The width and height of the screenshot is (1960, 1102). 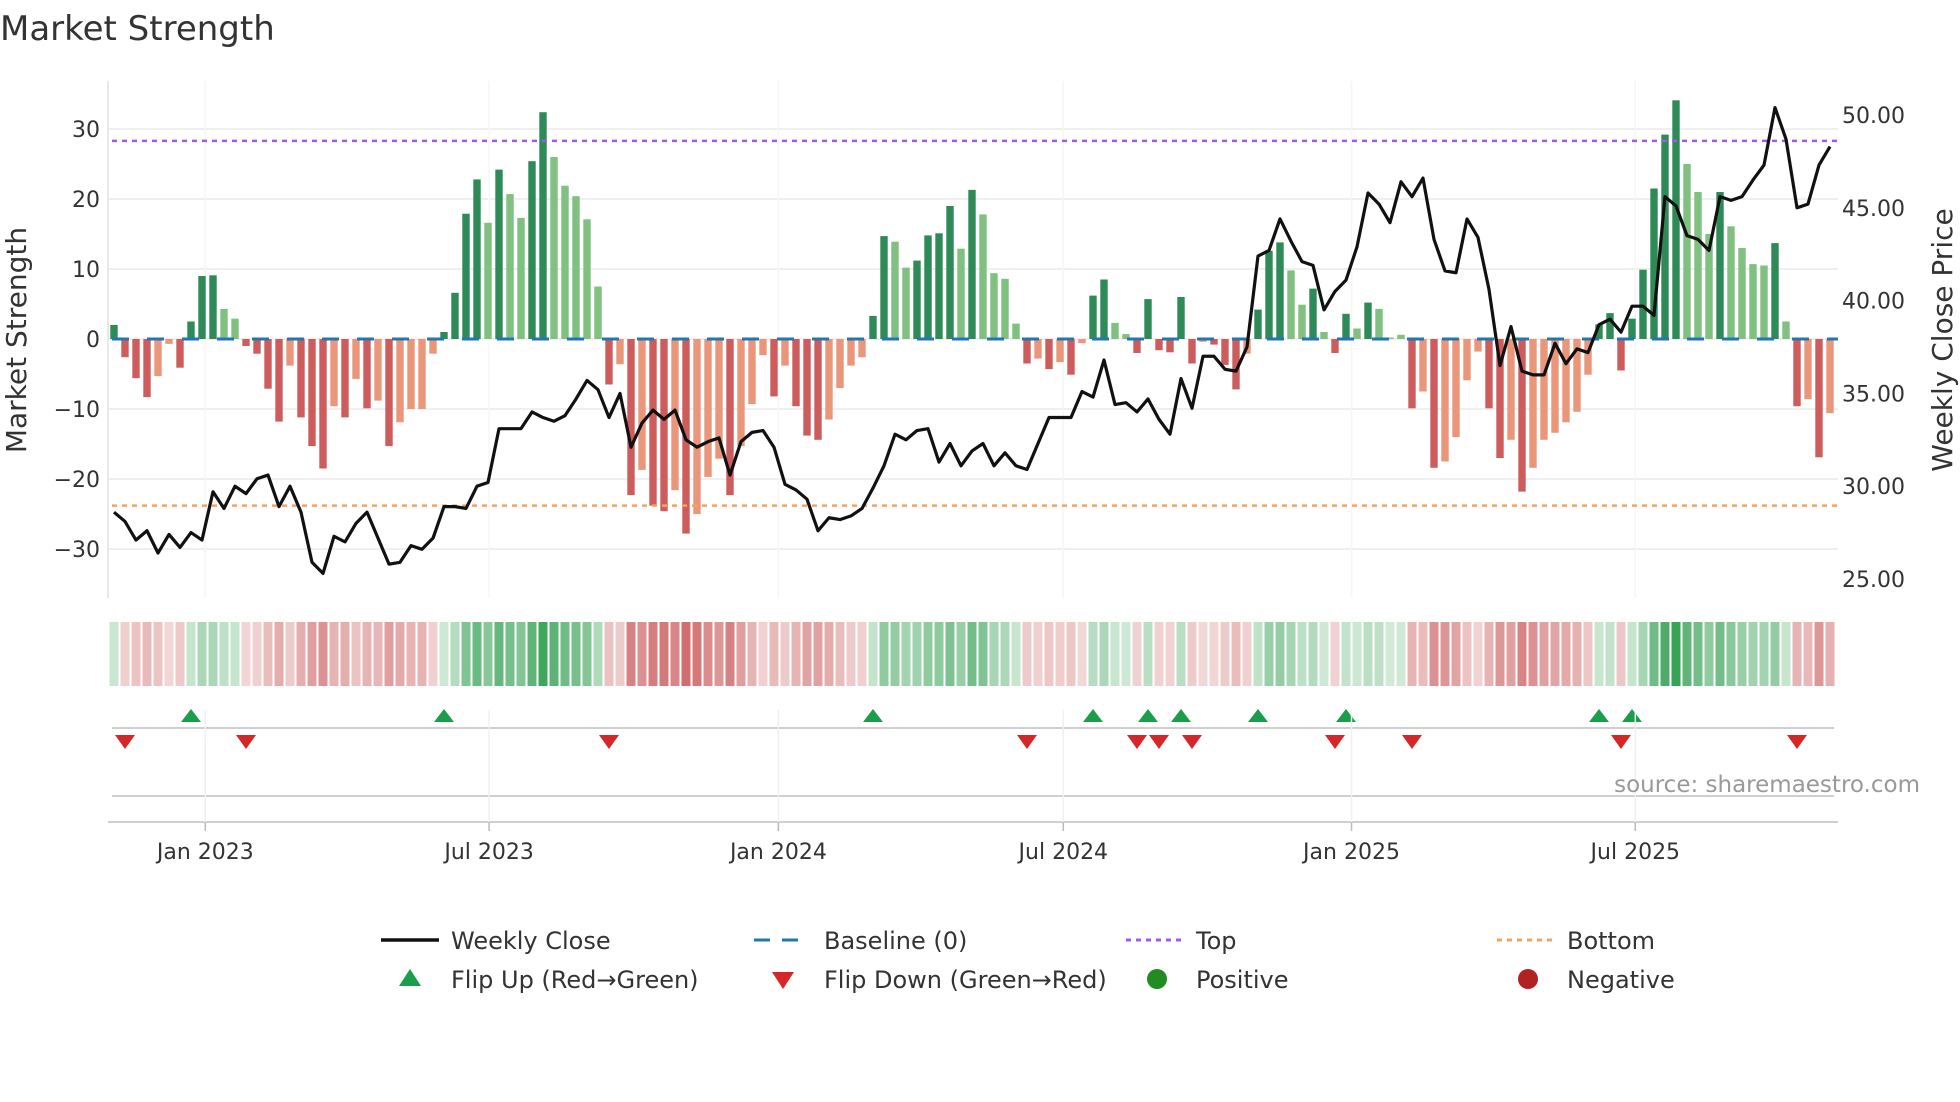 What do you see at coordinates (204, 852) in the screenshot?
I see `x-tick-label: Jan 2023` at bounding box center [204, 852].